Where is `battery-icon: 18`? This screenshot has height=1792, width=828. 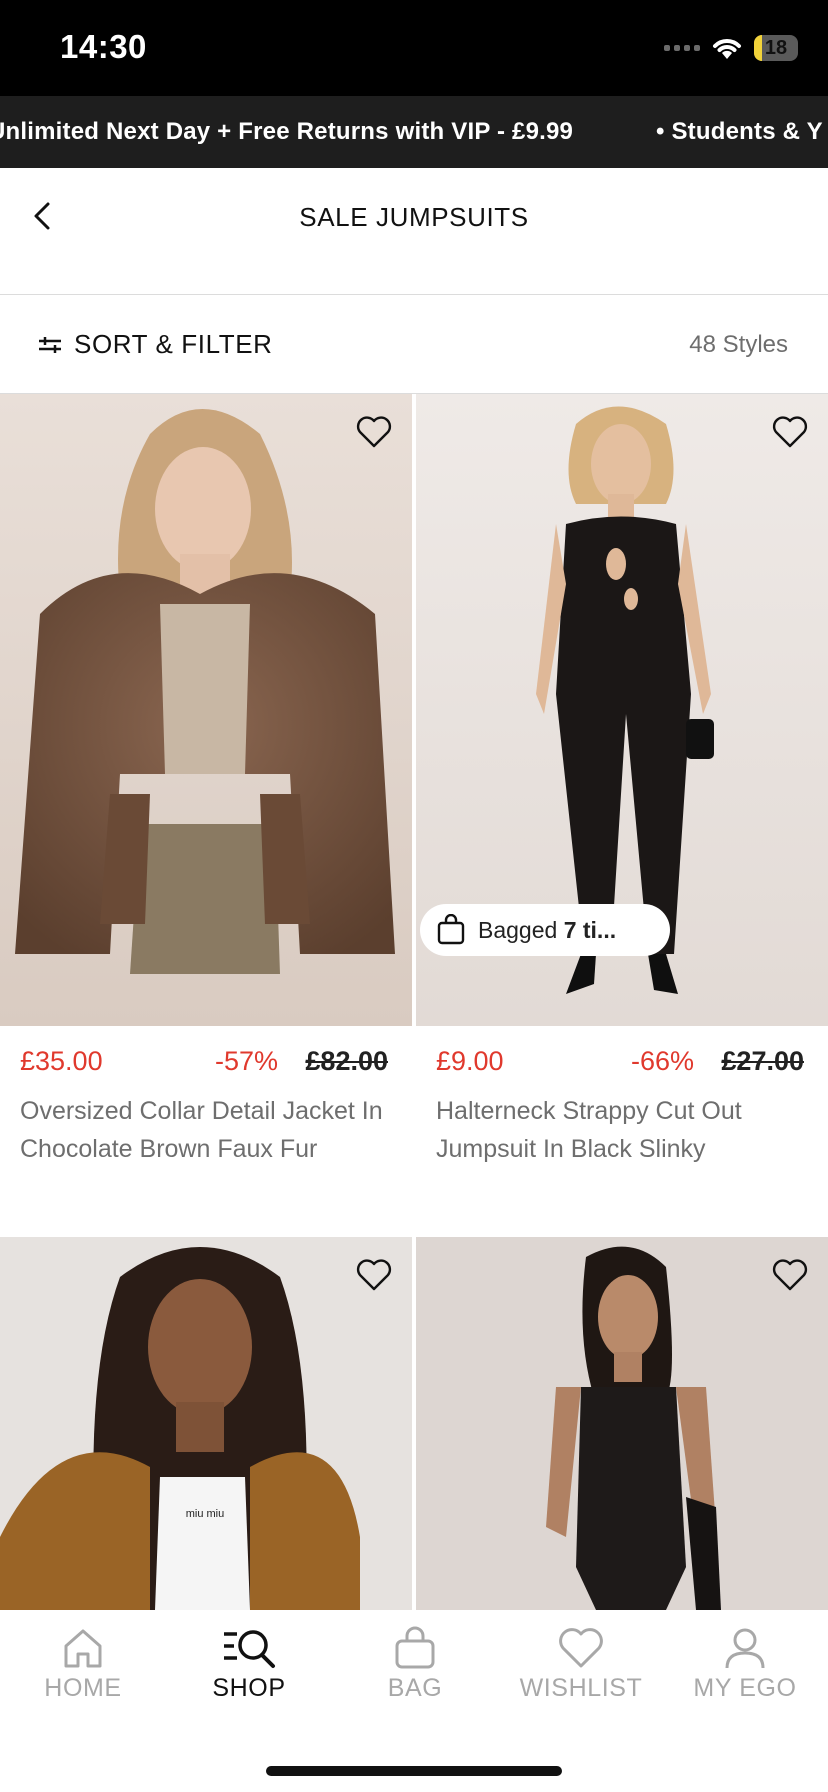
battery-icon: 18 is located at coordinates (776, 48).